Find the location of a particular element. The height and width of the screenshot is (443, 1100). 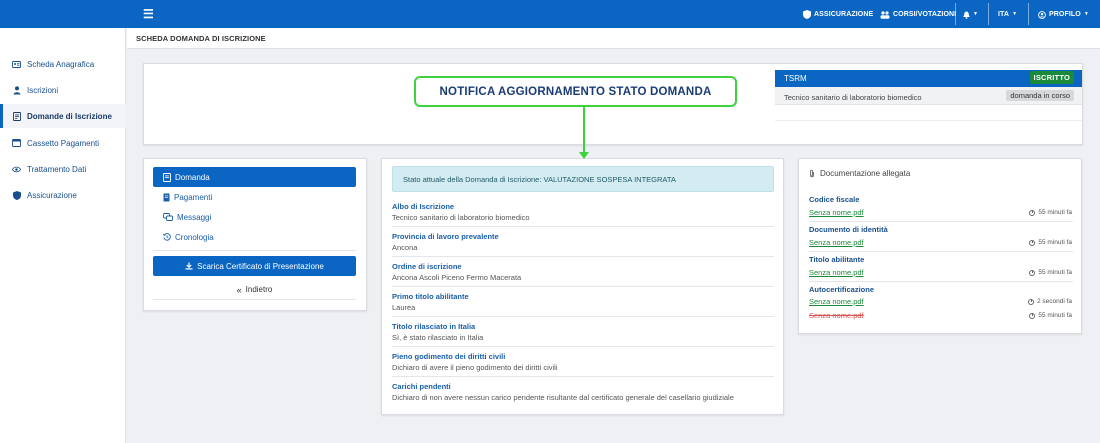

menu-item-label: Messaggi is located at coordinates (194, 217).